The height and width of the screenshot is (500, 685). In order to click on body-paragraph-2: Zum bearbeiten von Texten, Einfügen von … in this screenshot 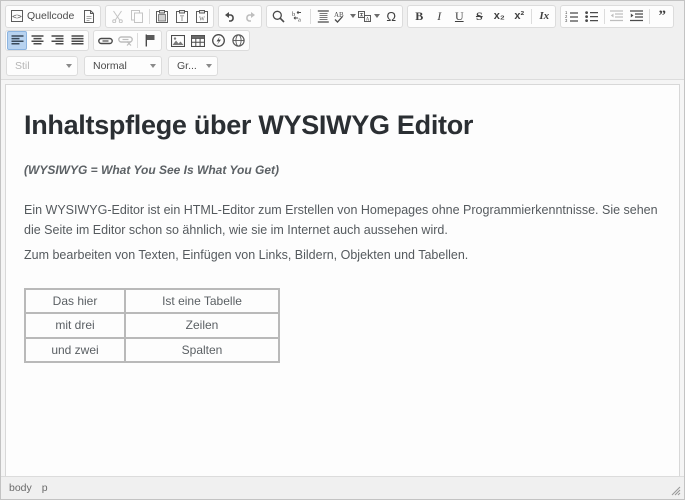, I will do `click(246, 255)`.